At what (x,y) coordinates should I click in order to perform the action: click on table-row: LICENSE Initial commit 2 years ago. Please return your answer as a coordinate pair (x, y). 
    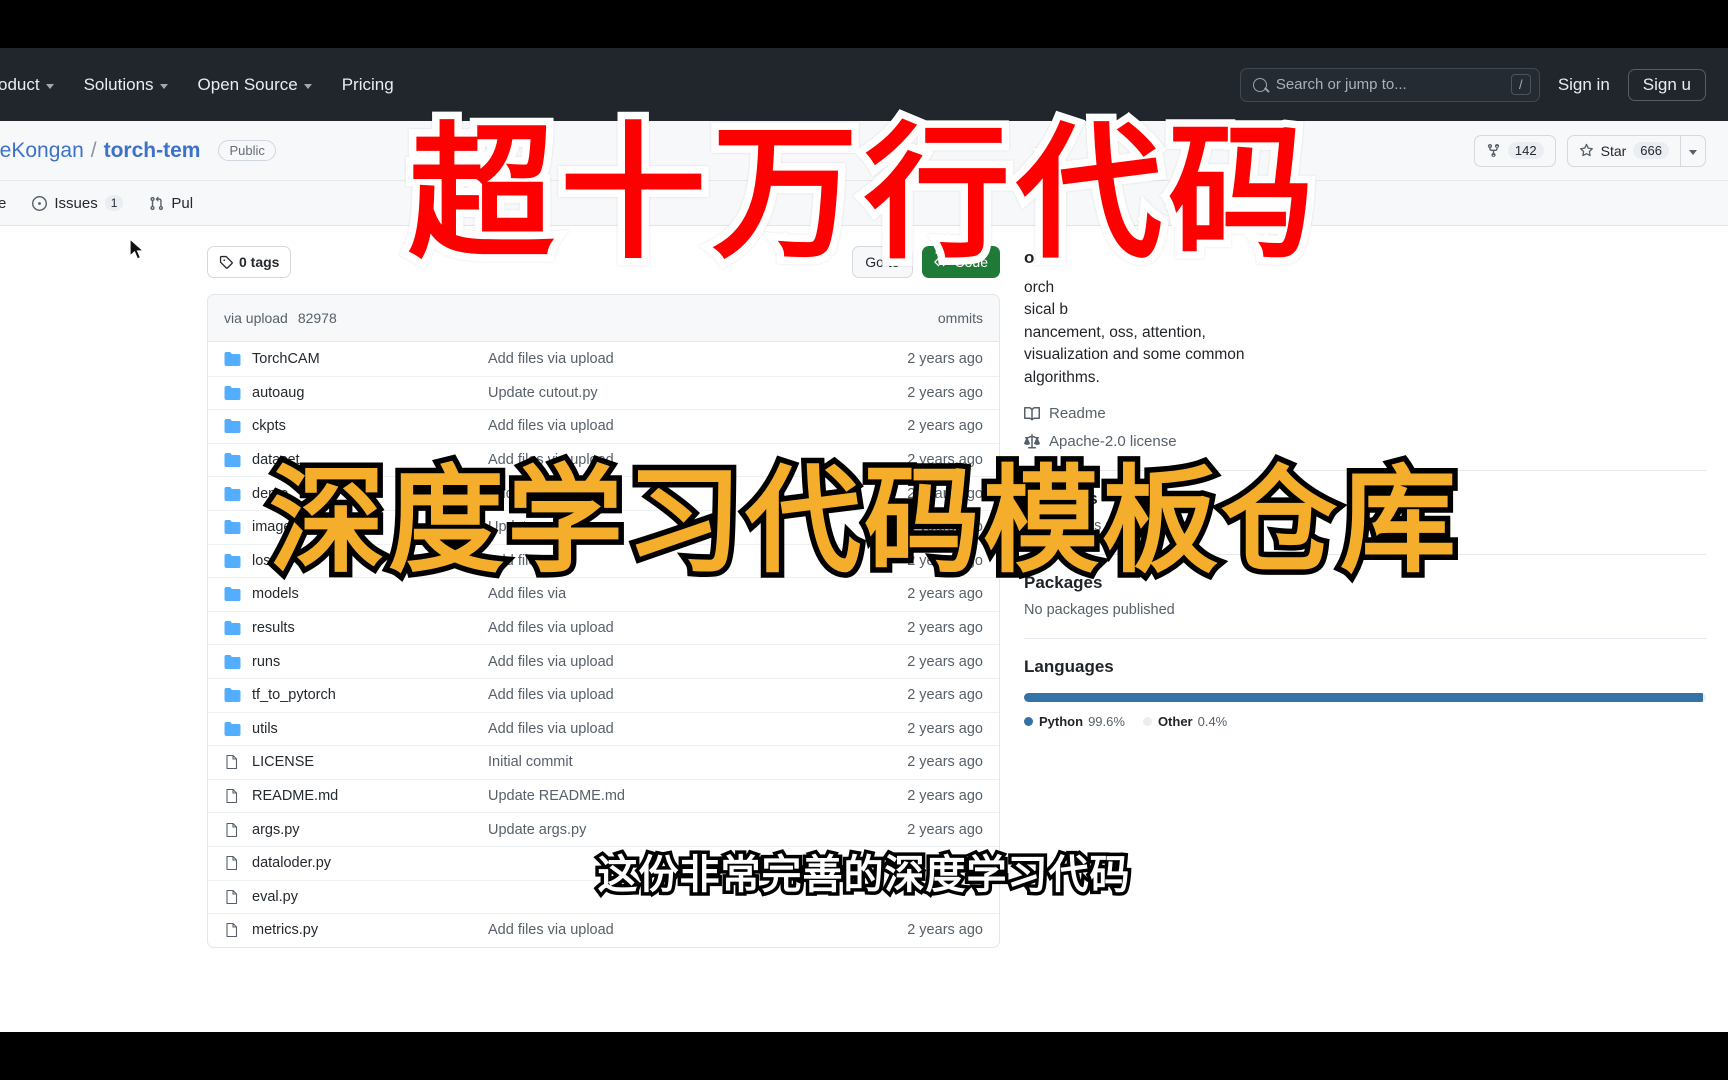
    Looking at the image, I should click on (603, 762).